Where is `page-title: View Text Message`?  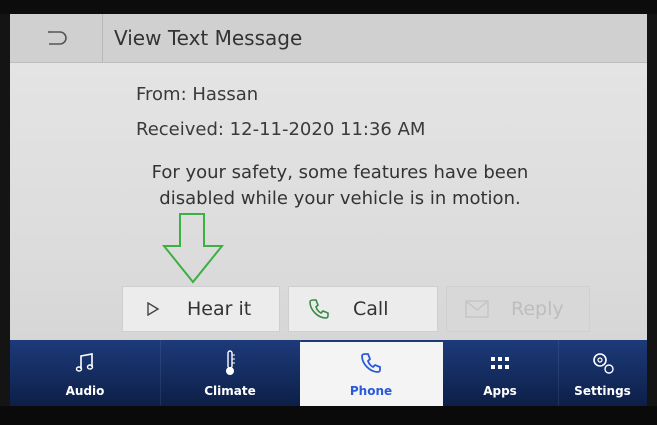 page-title: View Text Message is located at coordinates (208, 38).